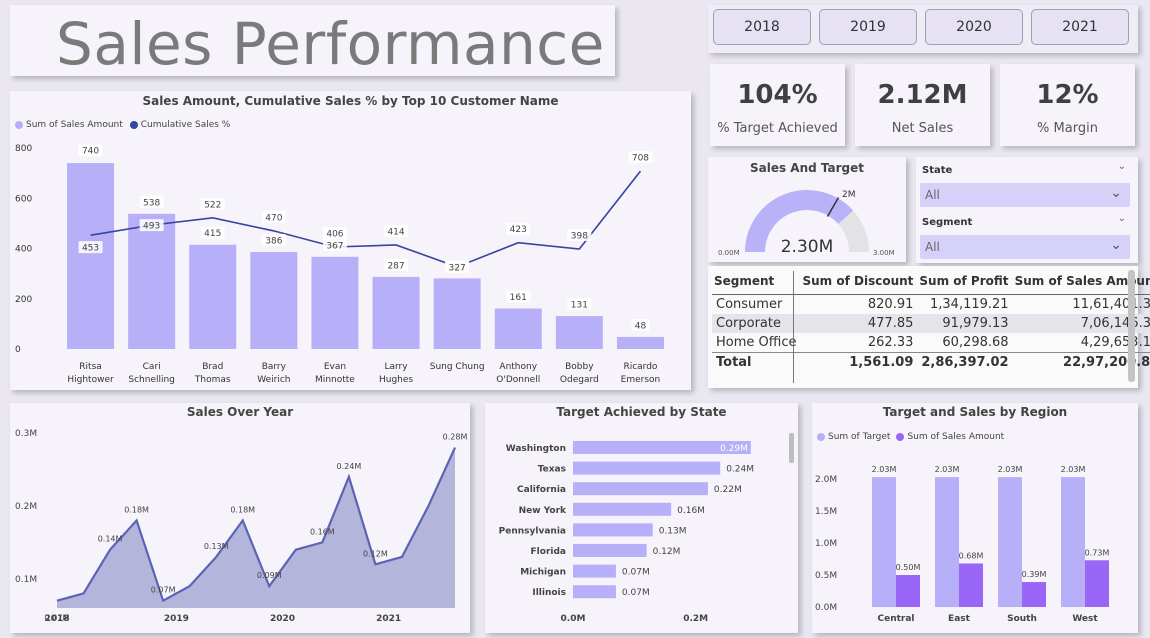  Describe the element at coordinates (26, 507) in the screenshot. I see `y-tick-label: 0.2M` at that location.